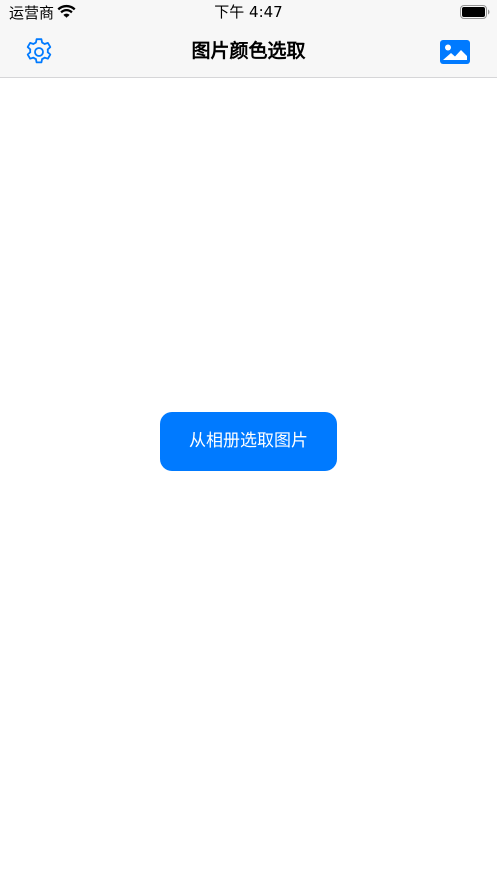 The height and width of the screenshot is (883, 497). What do you see at coordinates (475, 12) in the screenshot?
I see `battery-icon` at bounding box center [475, 12].